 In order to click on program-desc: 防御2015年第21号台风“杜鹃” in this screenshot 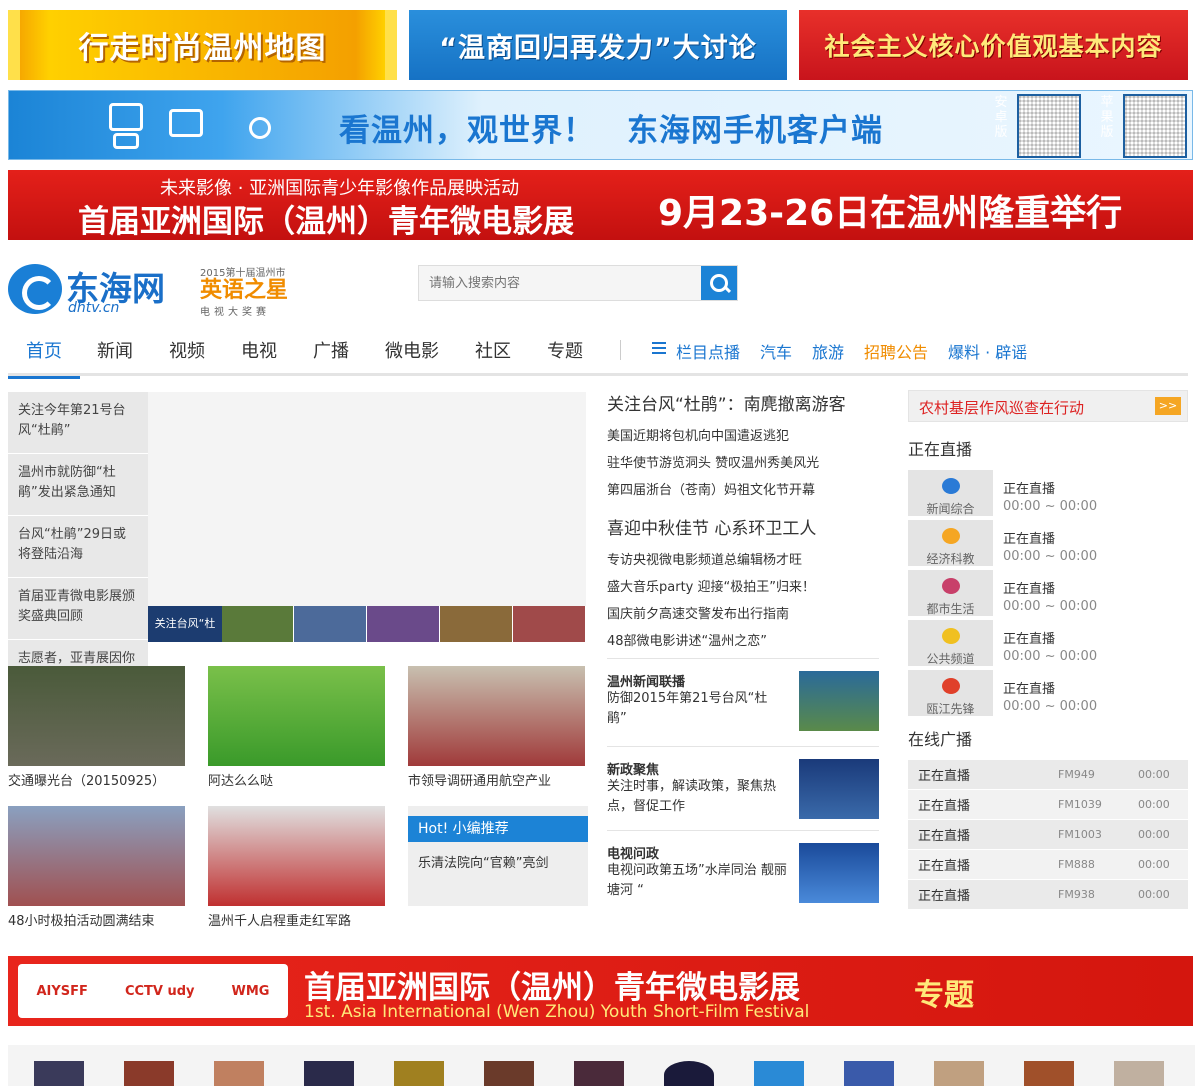, I will do `click(697, 709)`.